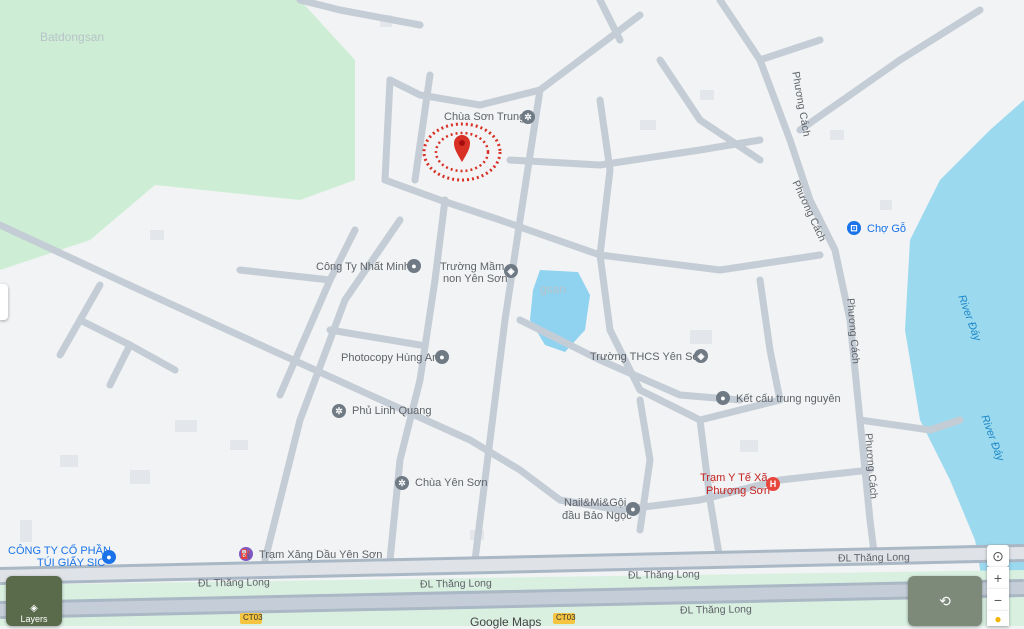 This screenshot has height=629, width=1024. Describe the element at coordinates (566, 617) in the screenshot. I see `ct03-shield-label-2: CT03` at that location.